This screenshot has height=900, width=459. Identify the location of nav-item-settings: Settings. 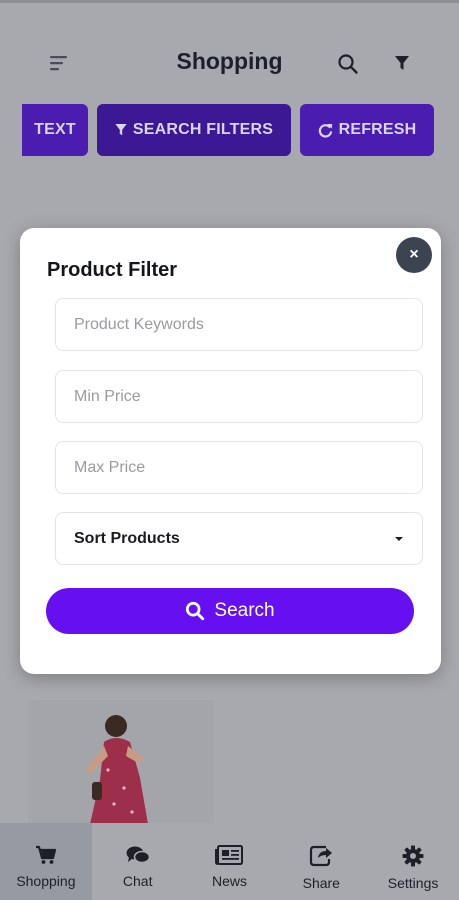
(413, 861).